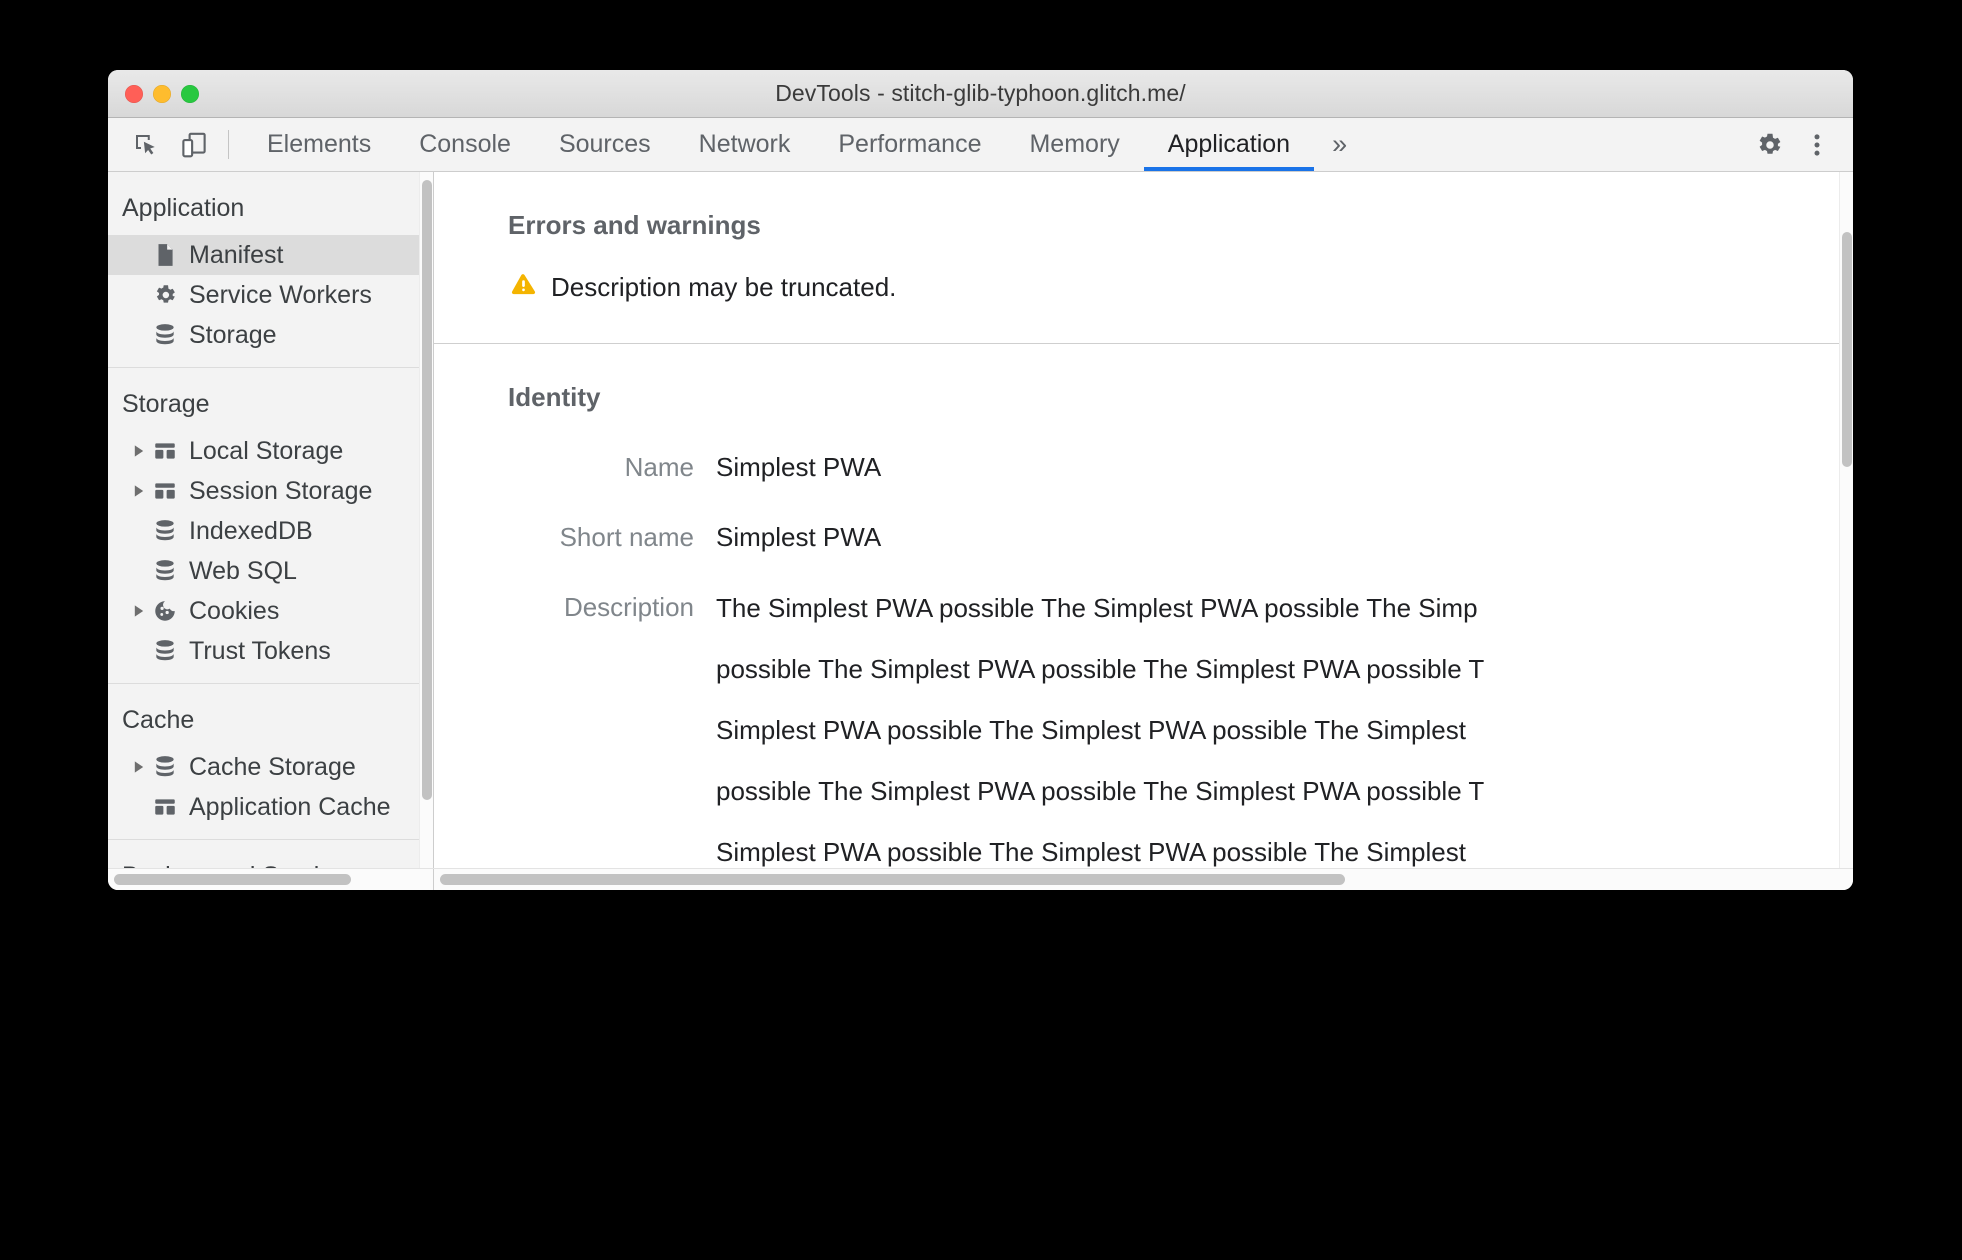 The width and height of the screenshot is (1962, 1260). What do you see at coordinates (281, 490) in the screenshot?
I see `sidebar-item-label: Session Storage` at bounding box center [281, 490].